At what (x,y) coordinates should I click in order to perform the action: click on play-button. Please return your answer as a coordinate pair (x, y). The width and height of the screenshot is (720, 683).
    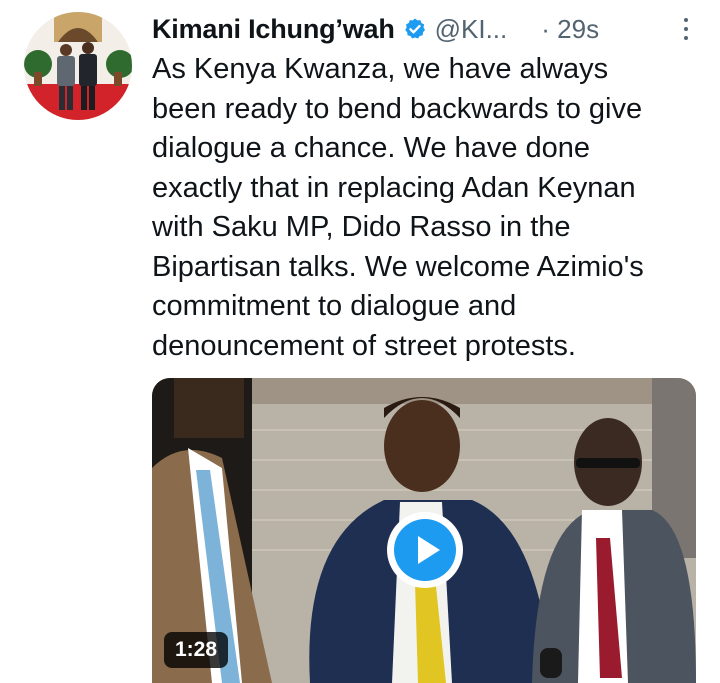
    Looking at the image, I should click on (425, 550).